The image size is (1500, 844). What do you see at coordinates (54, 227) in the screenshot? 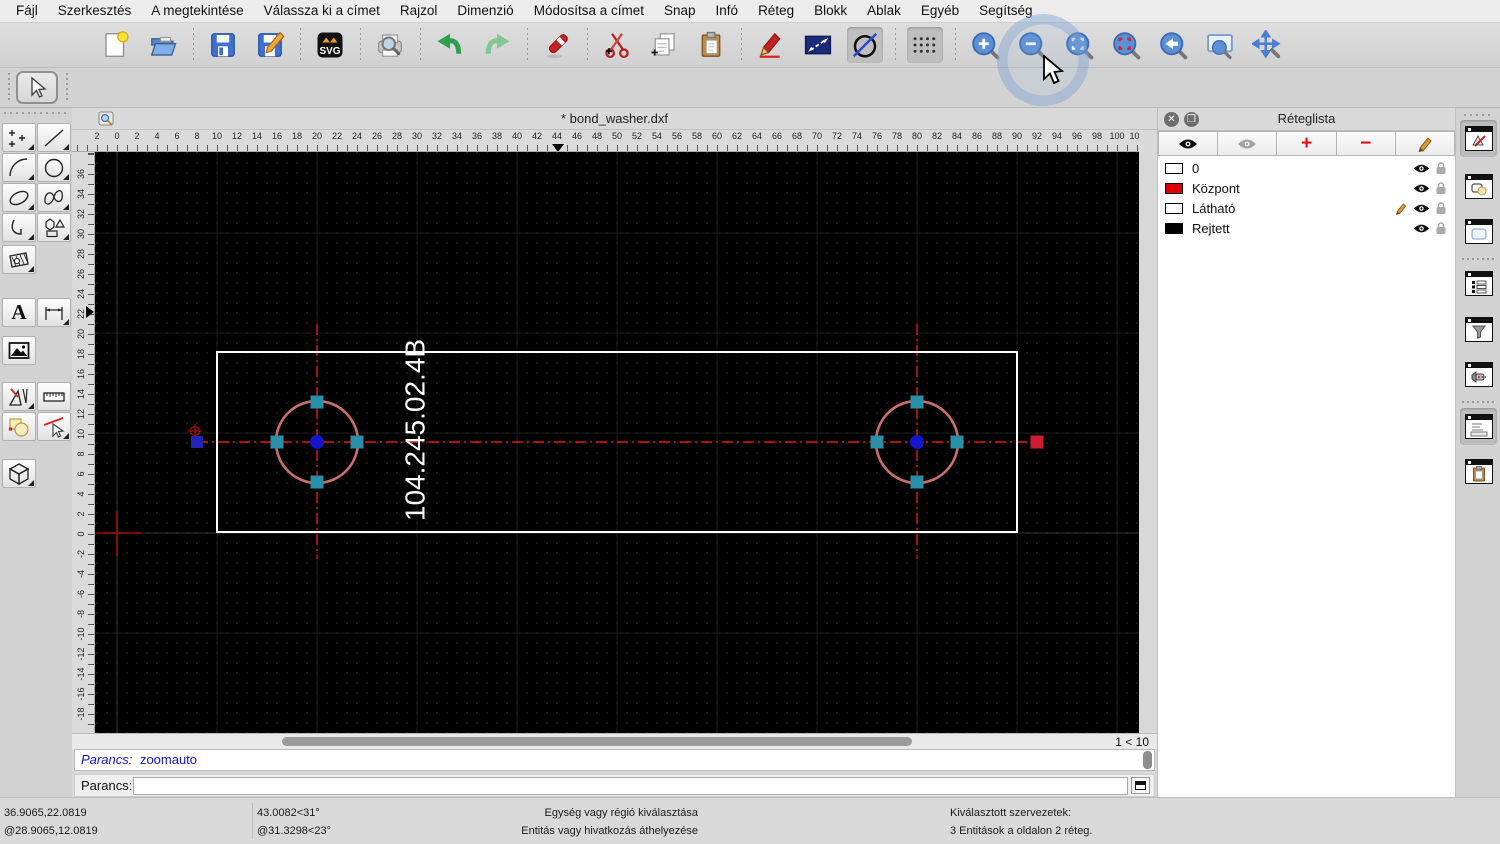
I see `polygon-tool` at bounding box center [54, 227].